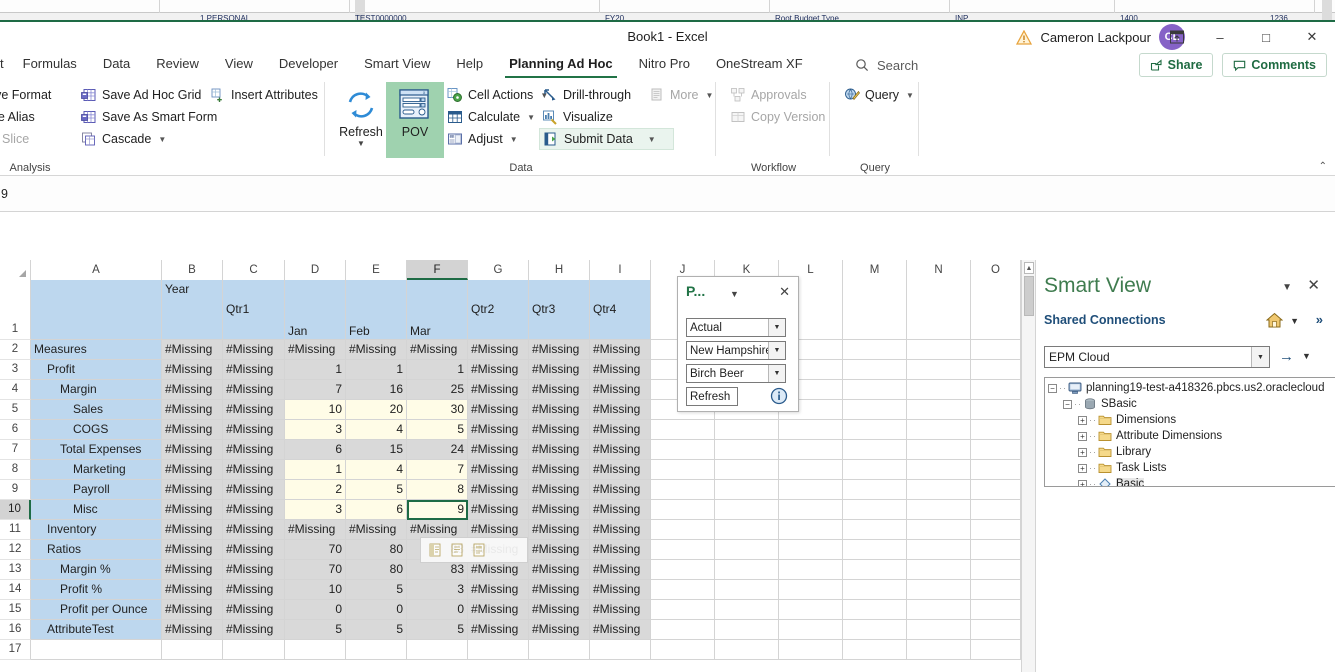  Describe the element at coordinates (1323, 166) in the screenshot. I see `collapse-ribbon-button: ⌃` at that location.